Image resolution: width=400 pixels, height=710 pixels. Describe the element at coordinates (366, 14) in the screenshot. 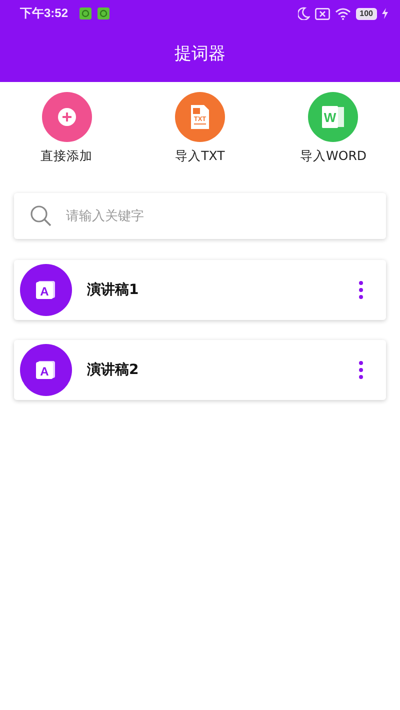

I see `battery-indicator: 100` at that location.